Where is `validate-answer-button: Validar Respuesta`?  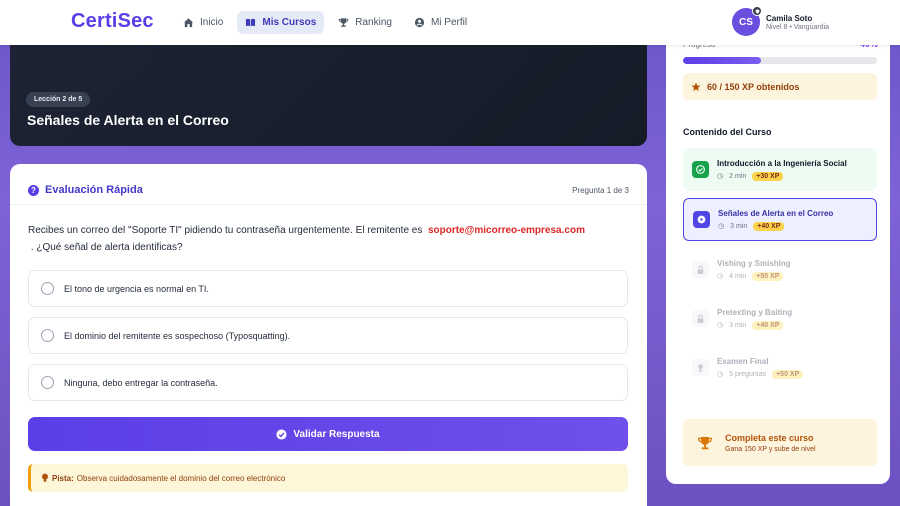 validate-answer-button: Validar Respuesta is located at coordinates (328, 434).